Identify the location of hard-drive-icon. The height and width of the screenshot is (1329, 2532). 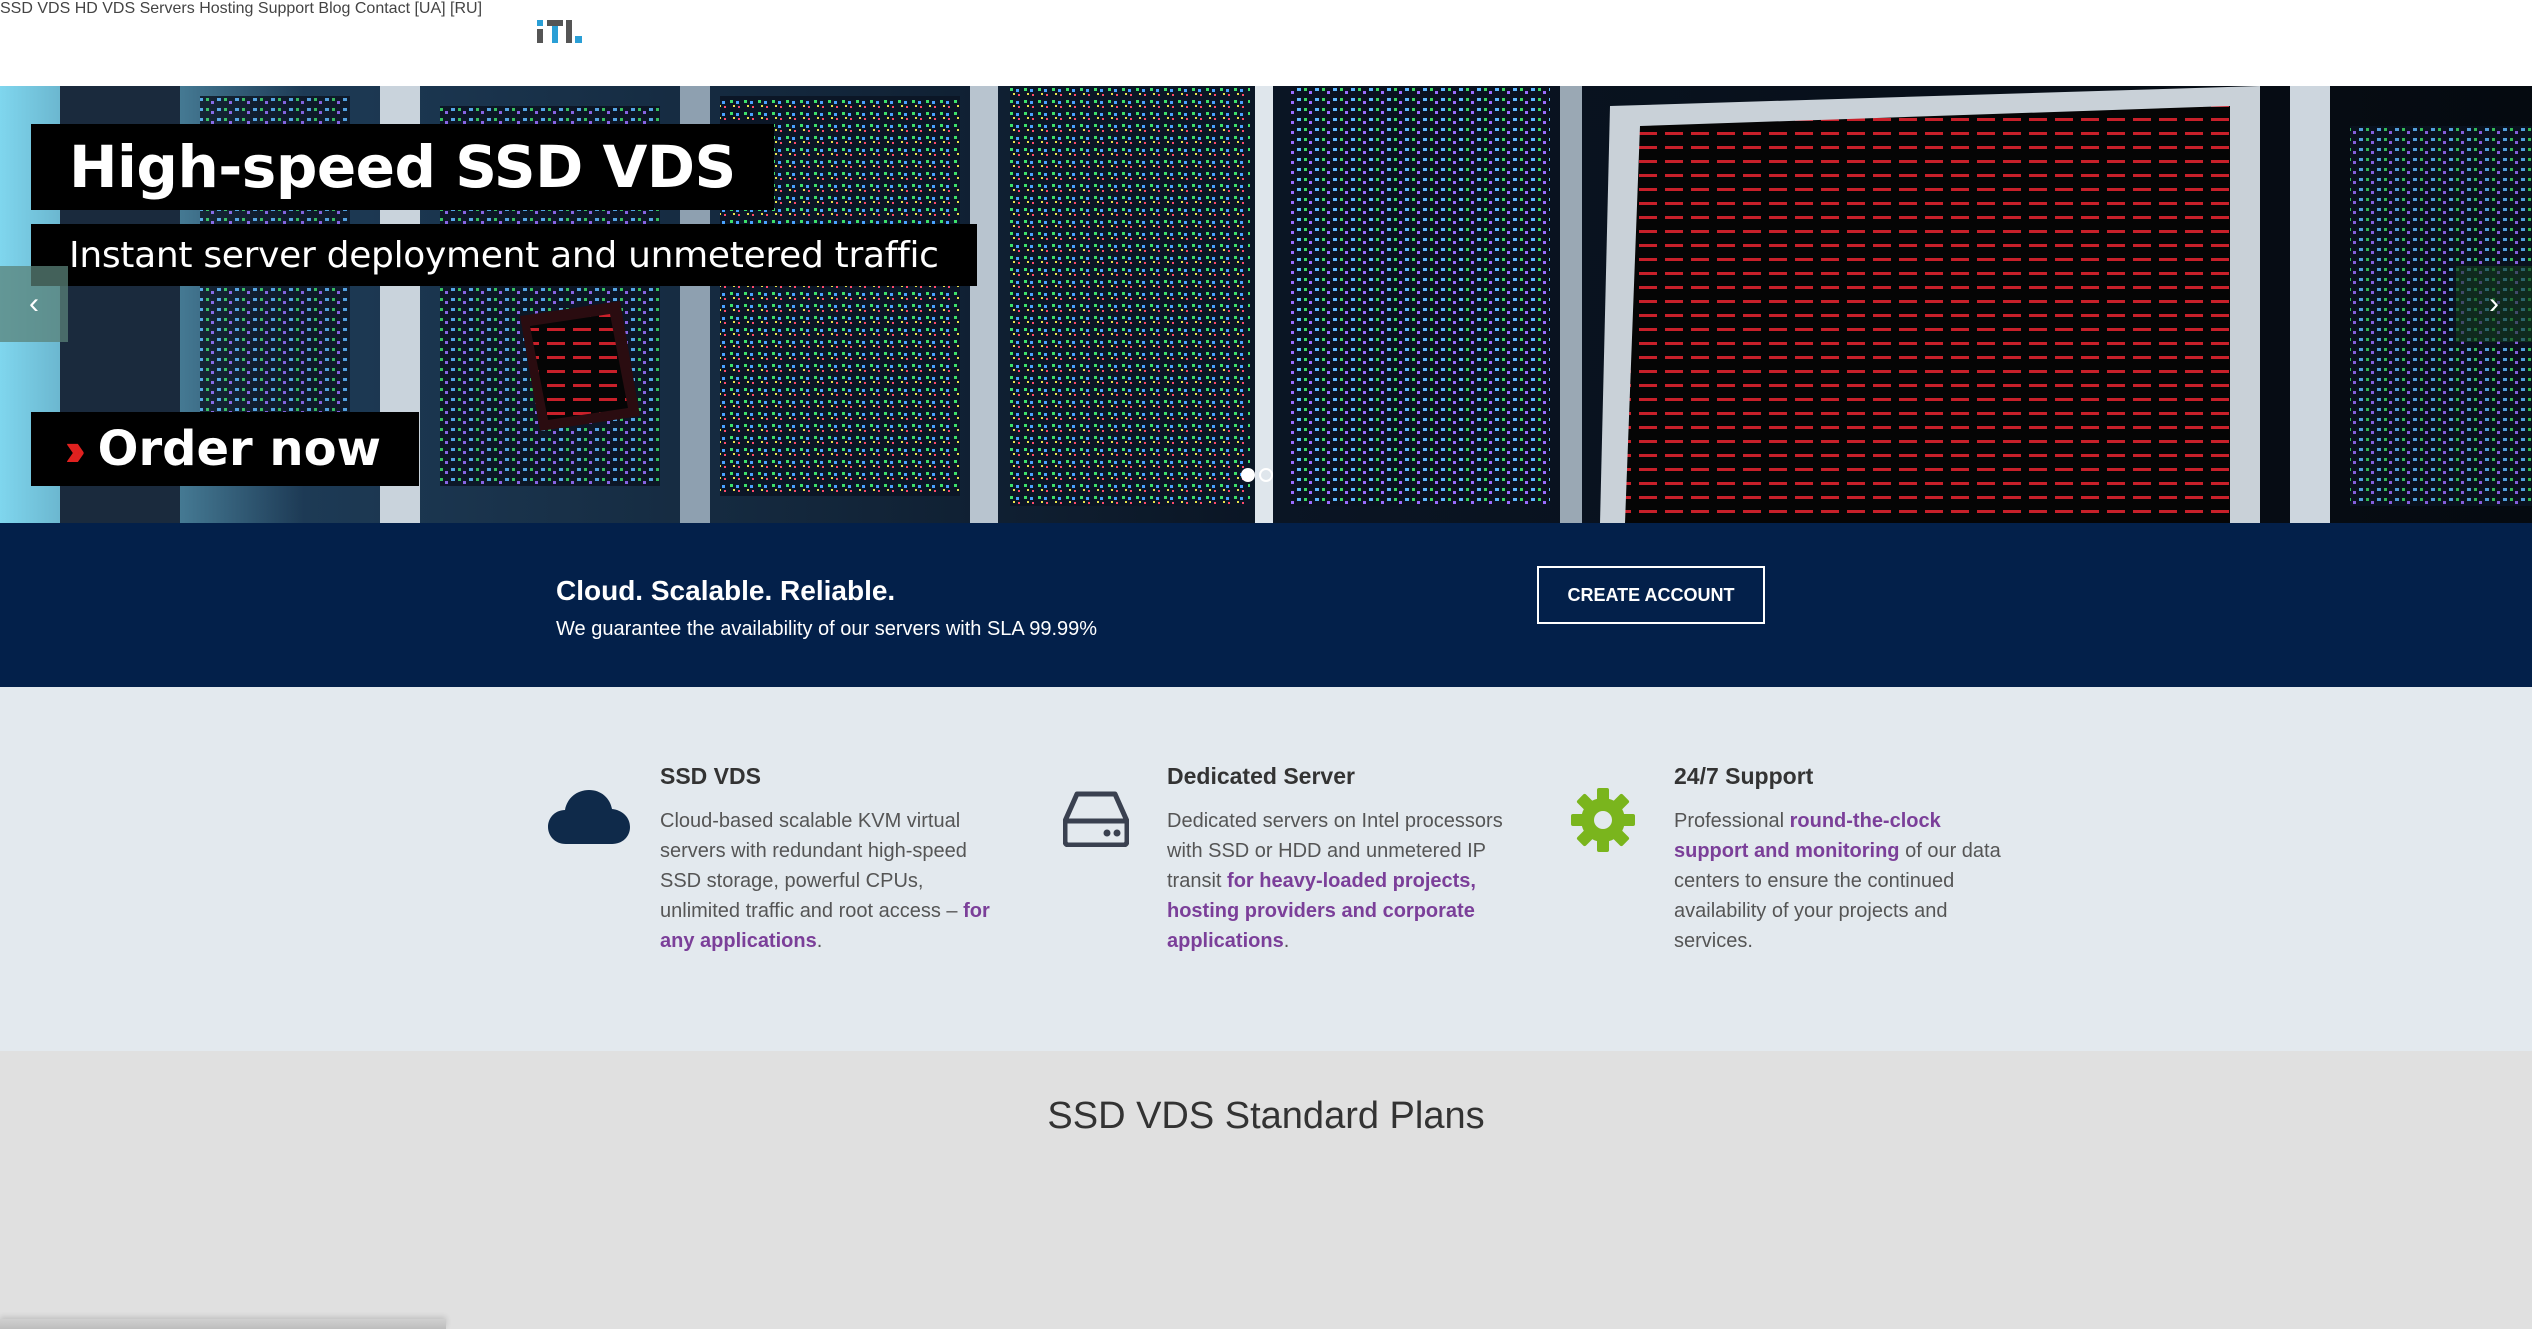
(1096, 821).